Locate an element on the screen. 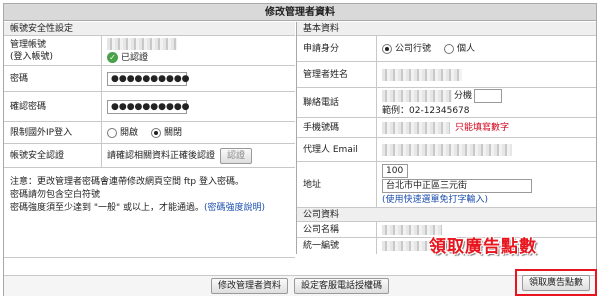 This screenshot has height=299, width=600. confirm-password-input: ●●●●●●●●●● is located at coordinates (148, 106).